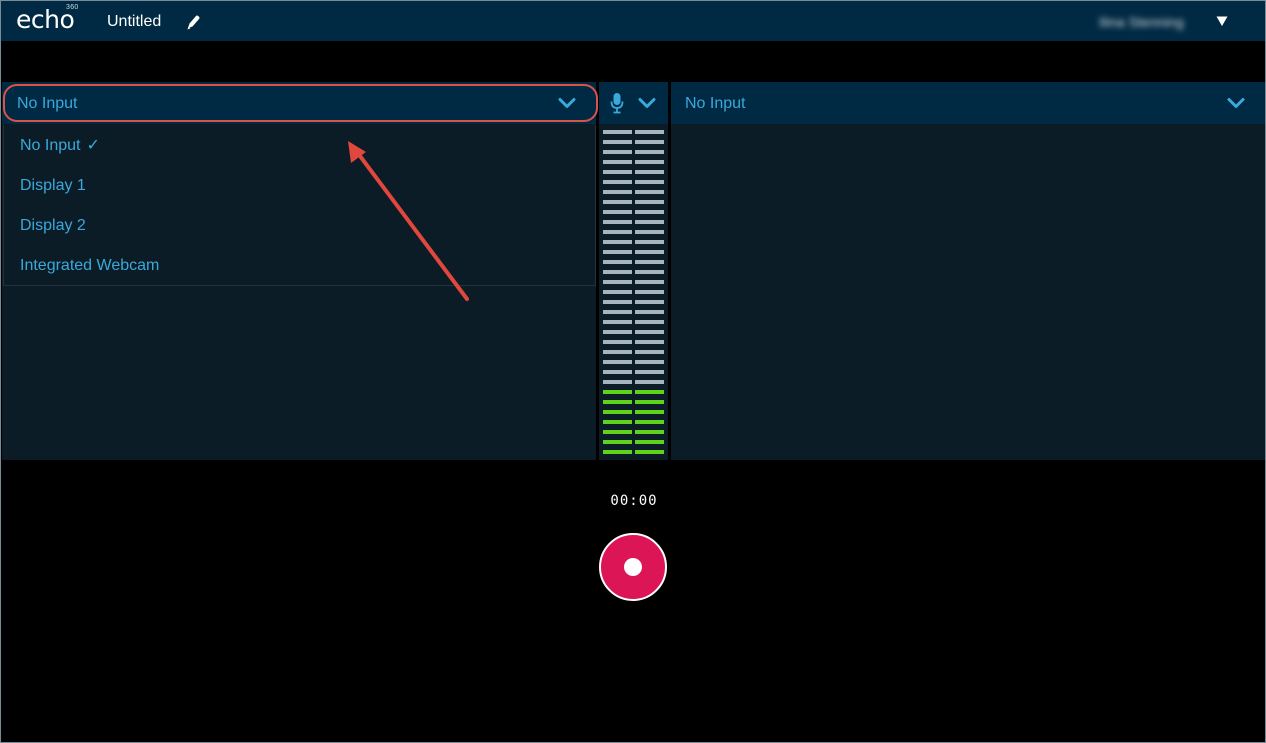  Describe the element at coordinates (633, 103) in the screenshot. I see `audio-source-select` at that location.